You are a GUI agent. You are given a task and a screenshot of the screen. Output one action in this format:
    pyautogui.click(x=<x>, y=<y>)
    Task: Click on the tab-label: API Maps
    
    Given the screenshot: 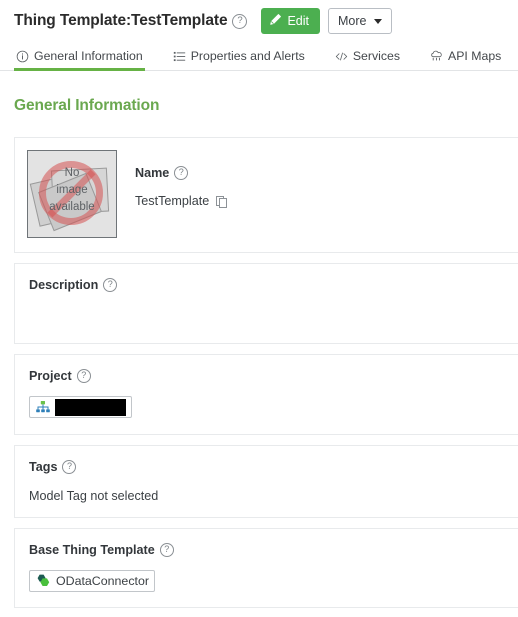 What is the action you would take?
    pyautogui.click(x=475, y=56)
    